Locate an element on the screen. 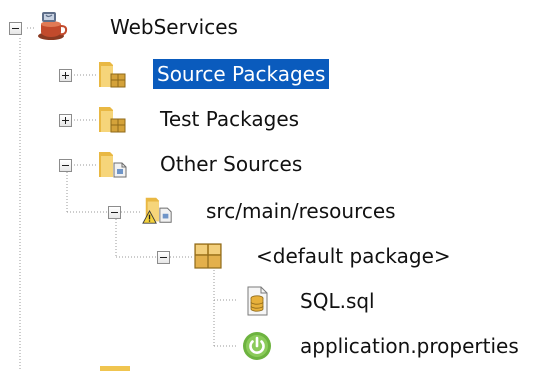 The height and width of the screenshot is (371, 547). tree-node-webservices: WebServices is located at coordinates (273, 28).